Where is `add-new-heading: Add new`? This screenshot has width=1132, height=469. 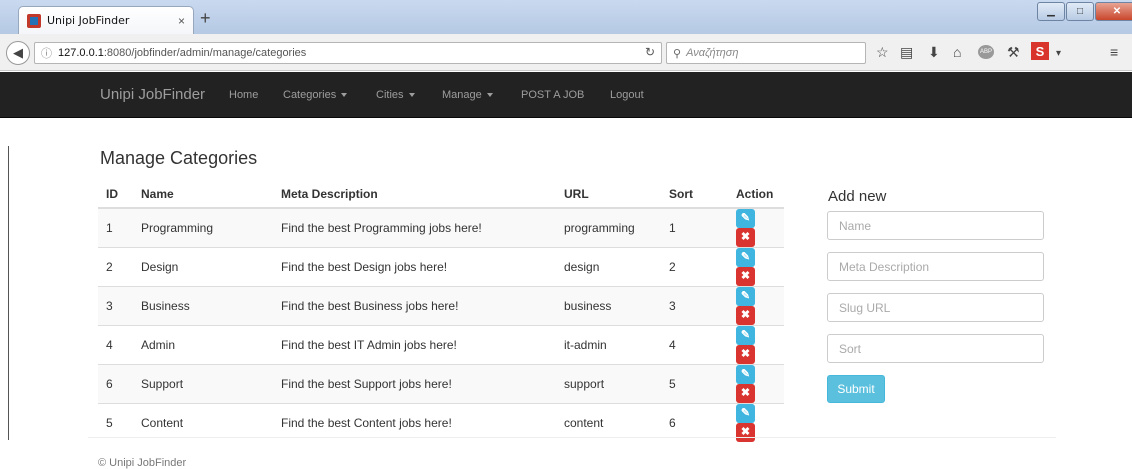 add-new-heading: Add new is located at coordinates (857, 196).